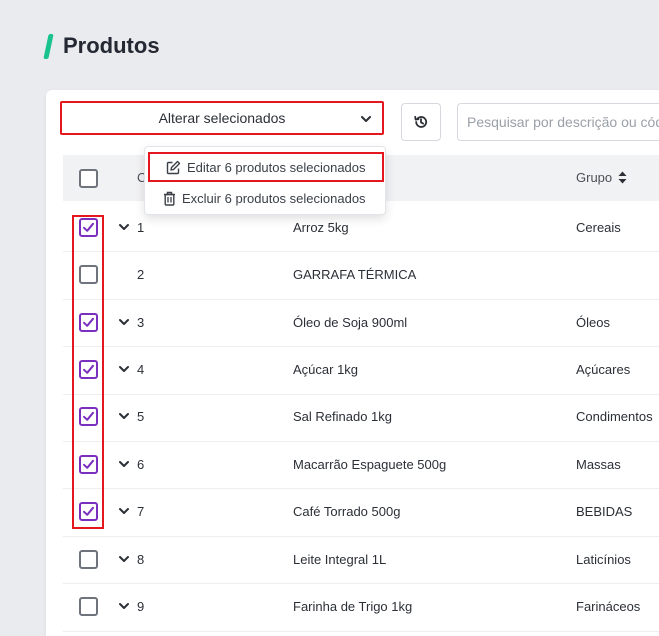  What do you see at coordinates (603, 369) in the screenshot?
I see `cell-group: Açúcares` at bounding box center [603, 369].